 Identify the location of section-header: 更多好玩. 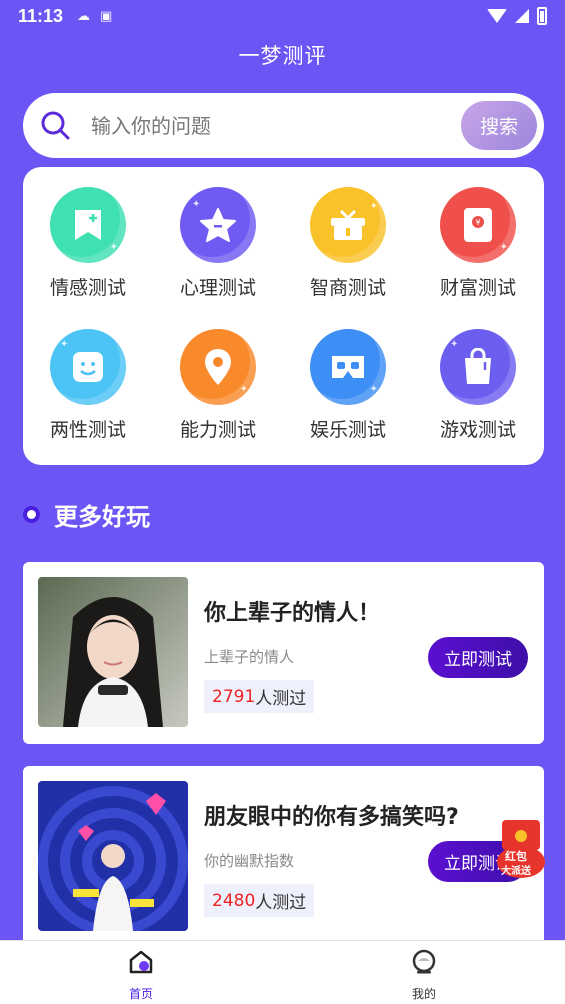
(86, 514).